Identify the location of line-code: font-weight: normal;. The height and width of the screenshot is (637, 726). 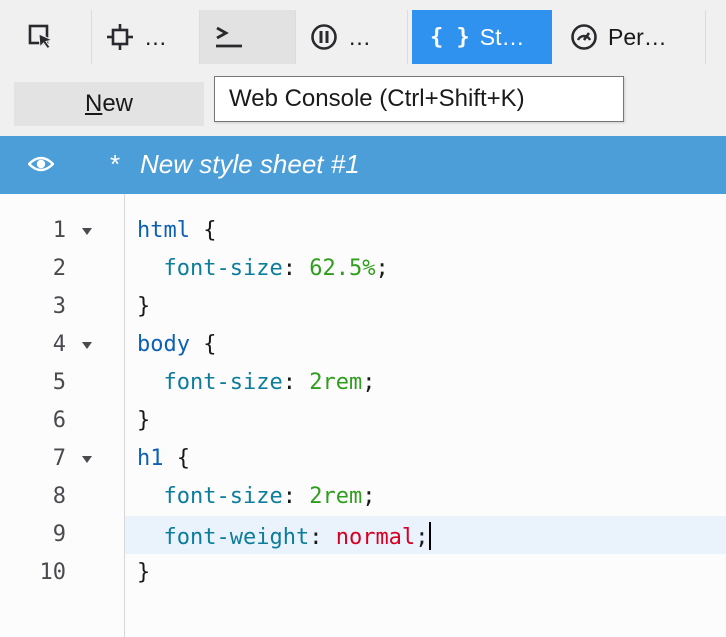
(425, 535).